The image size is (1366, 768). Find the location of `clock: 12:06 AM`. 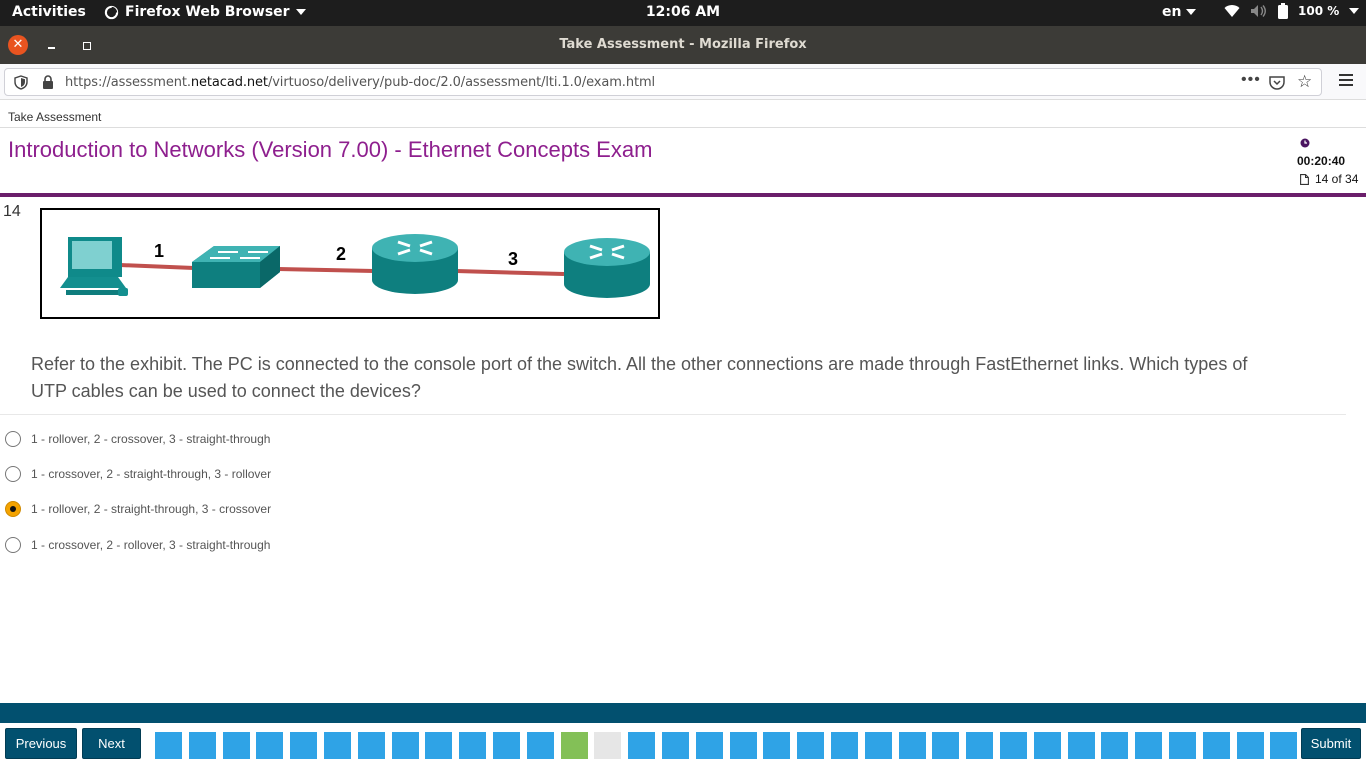

clock: 12:06 AM is located at coordinates (683, 12).